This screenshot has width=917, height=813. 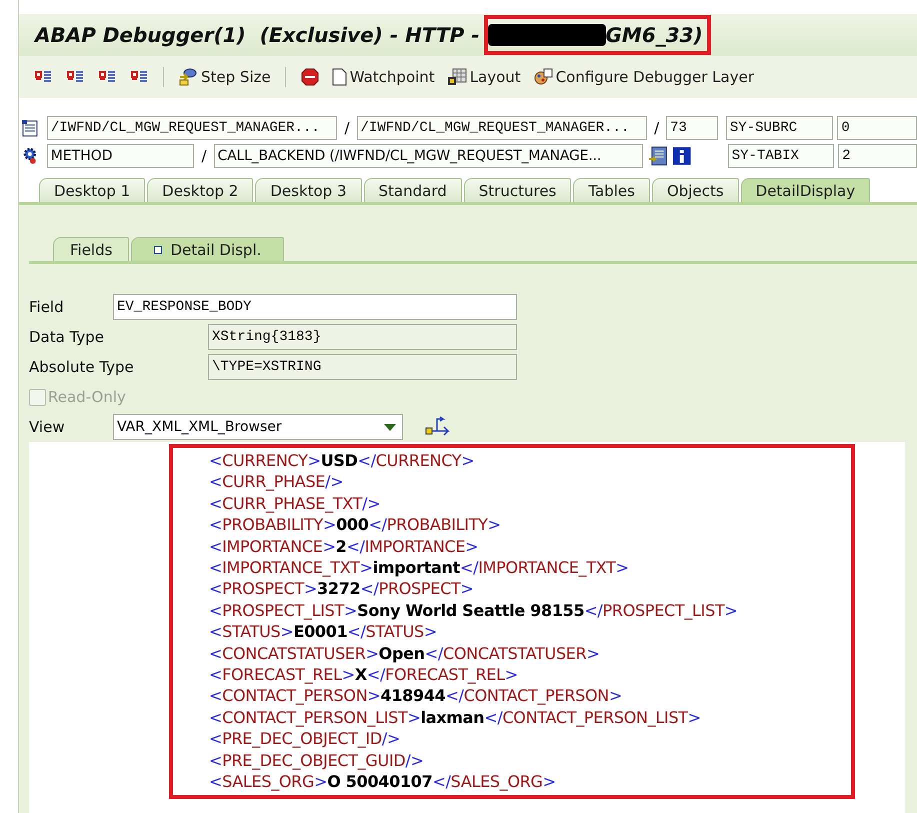 What do you see at coordinates (877, 128) in the screenshot?
I see `system-field-value: 0` at bounding box center [877, 128].